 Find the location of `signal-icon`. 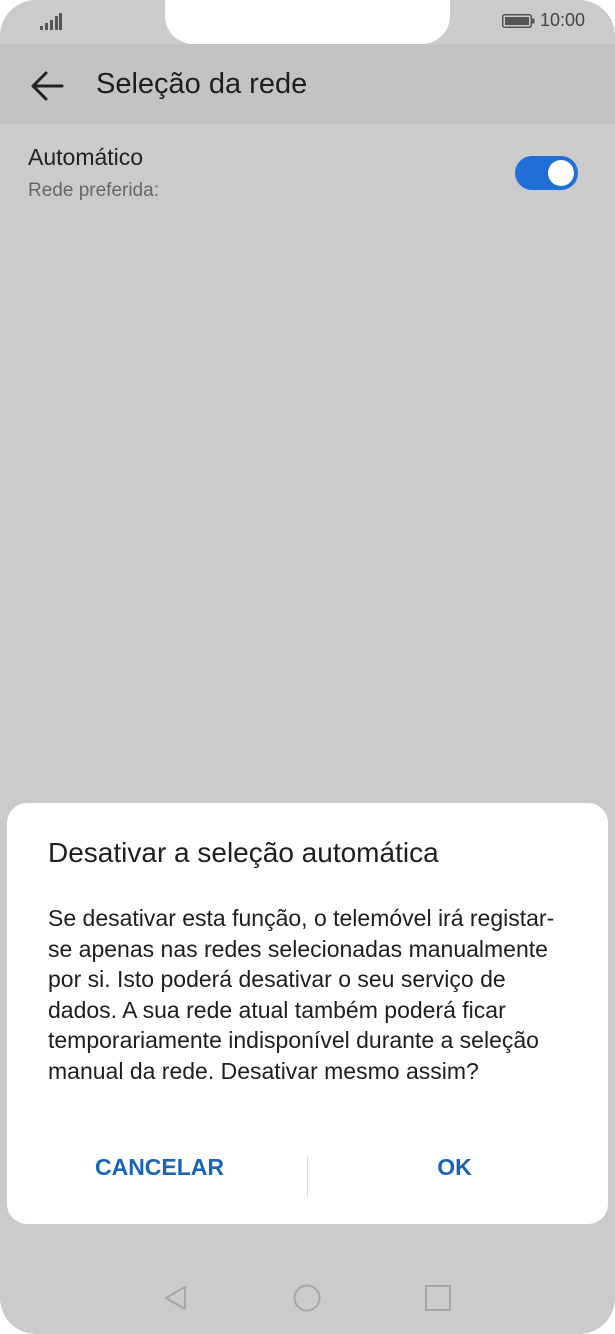

signal-icon is located at coordinates (51, 21).